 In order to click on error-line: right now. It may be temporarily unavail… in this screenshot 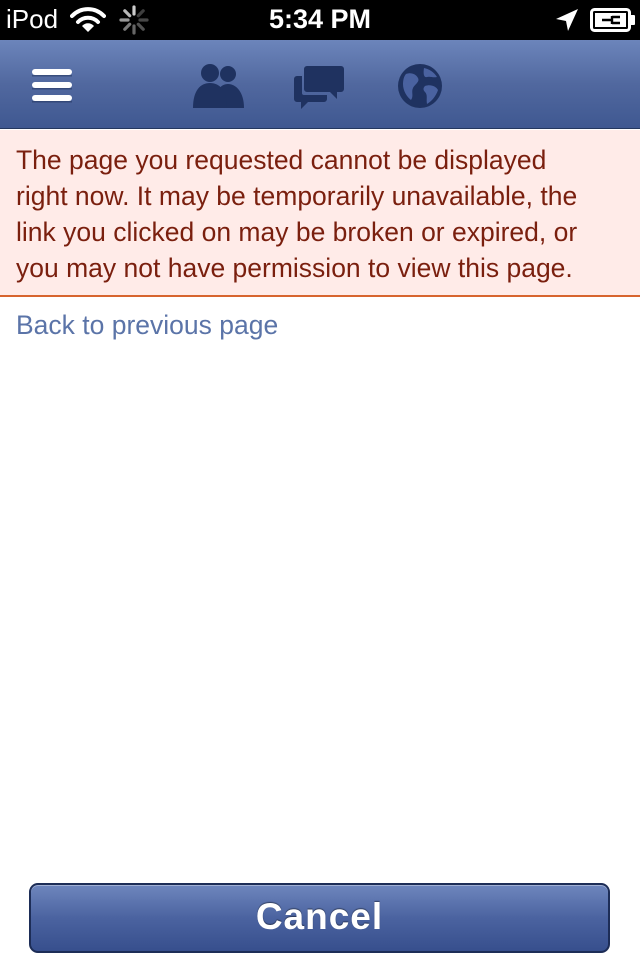, I will do `click(297, 196)`.